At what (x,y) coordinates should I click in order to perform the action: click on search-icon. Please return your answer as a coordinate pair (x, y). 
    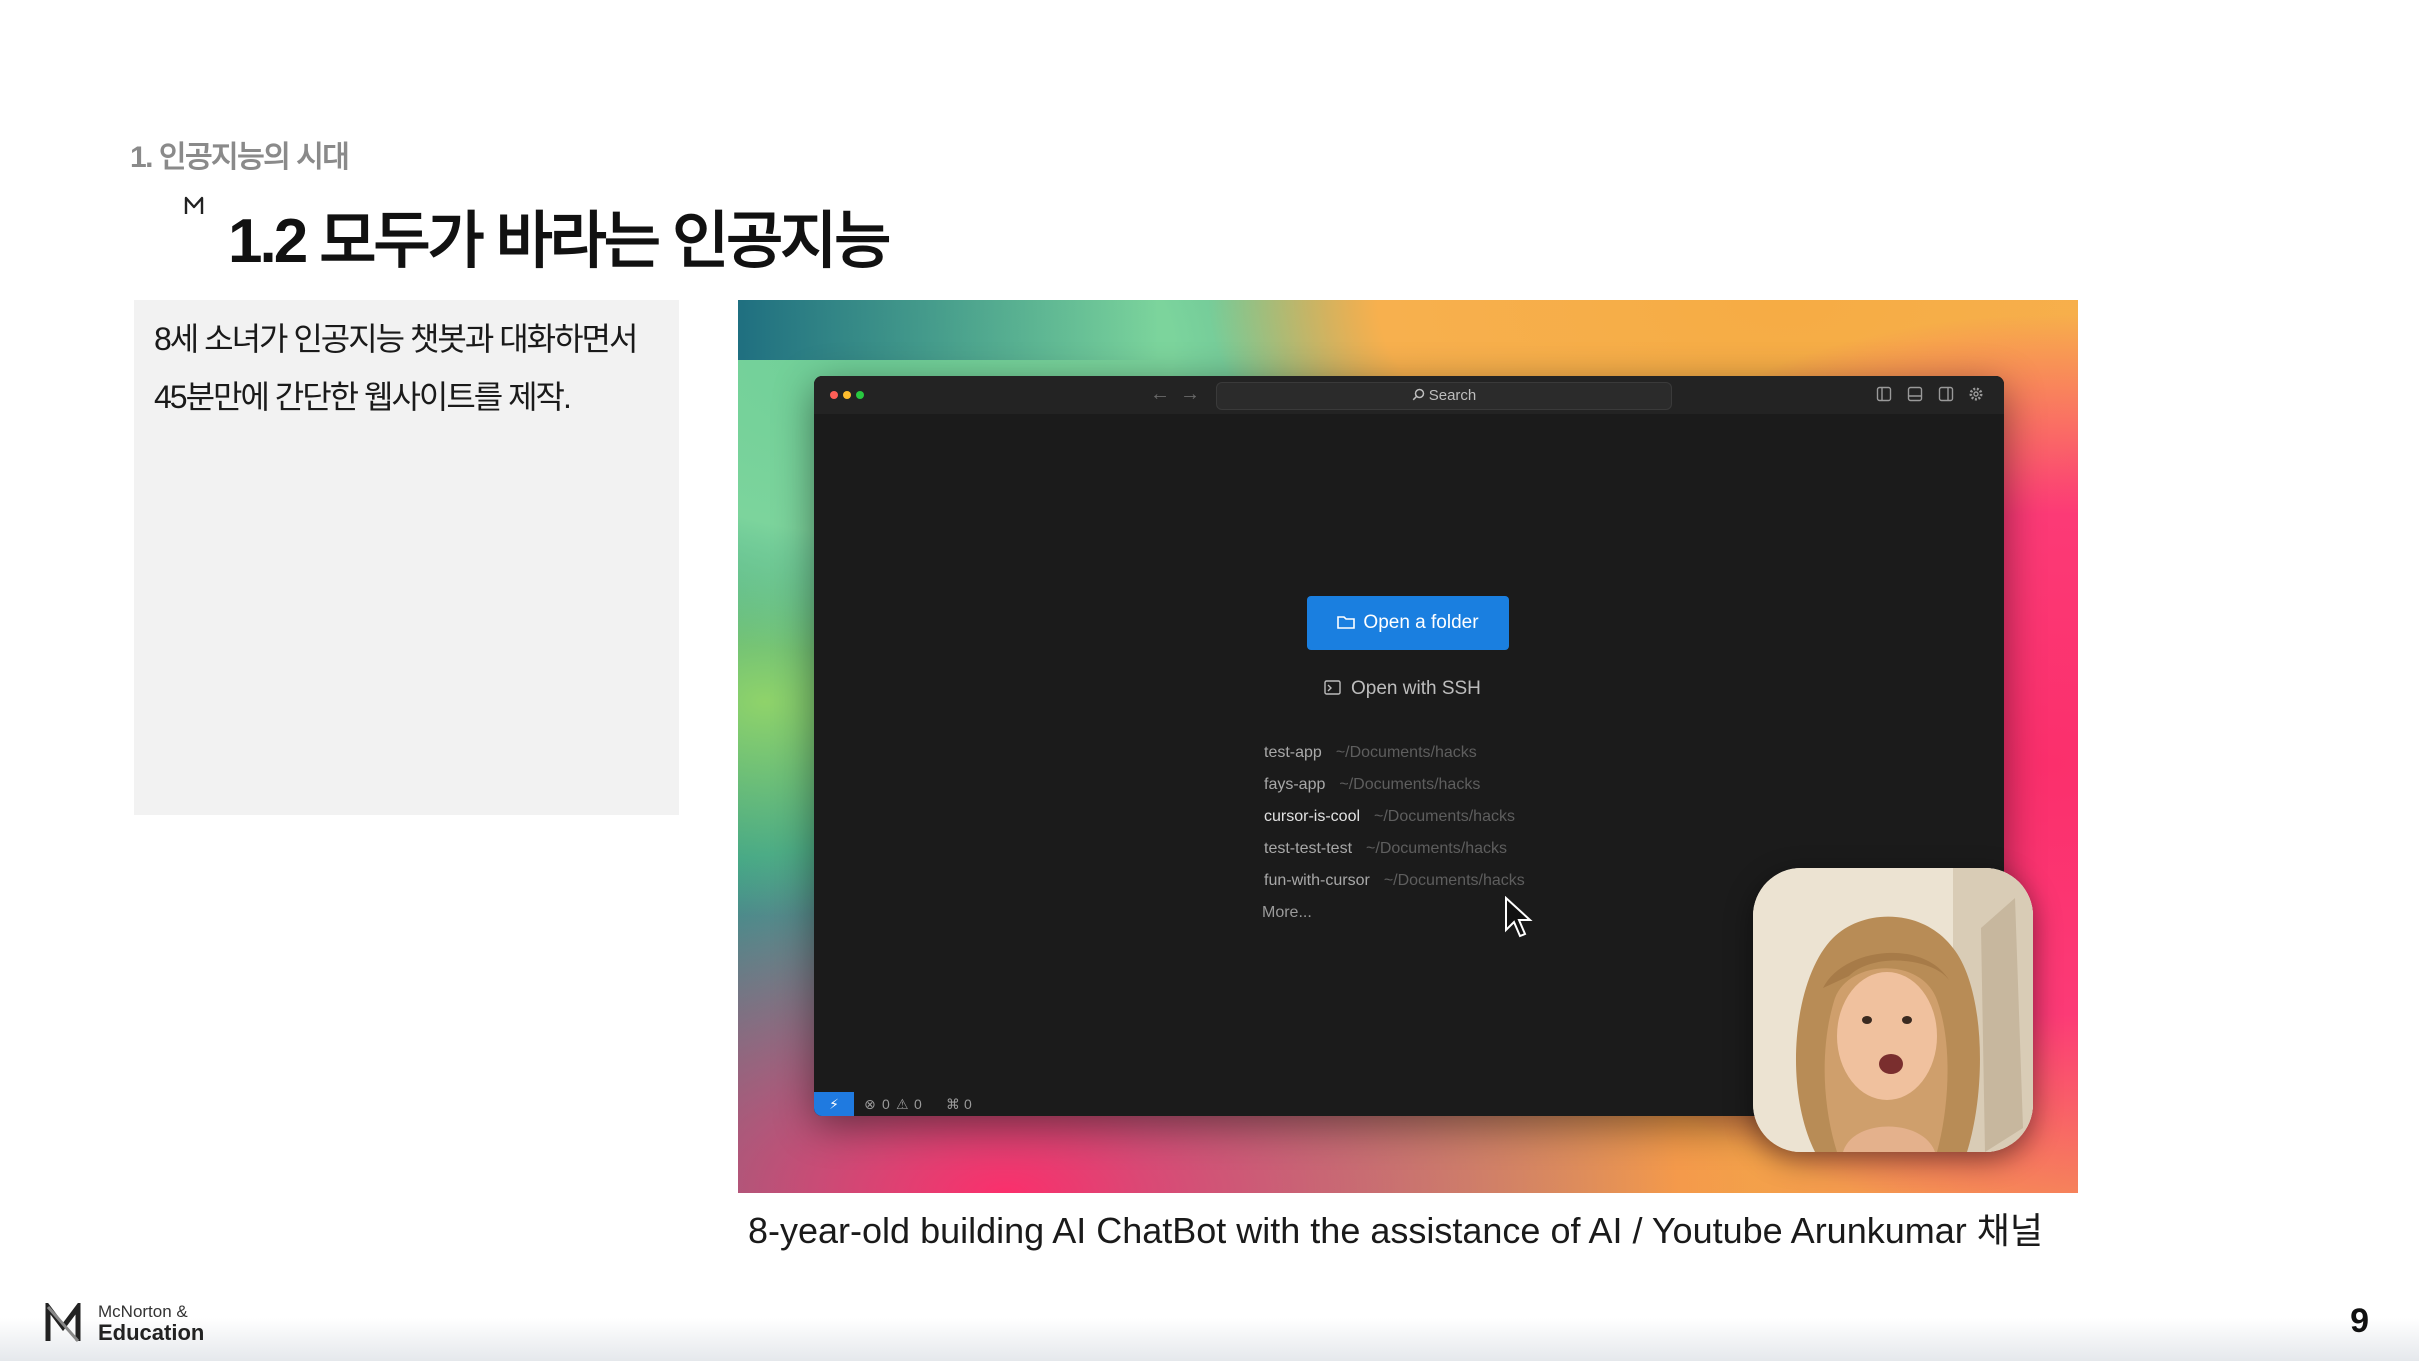
    Looking at the image, I should click on (1418, 394).